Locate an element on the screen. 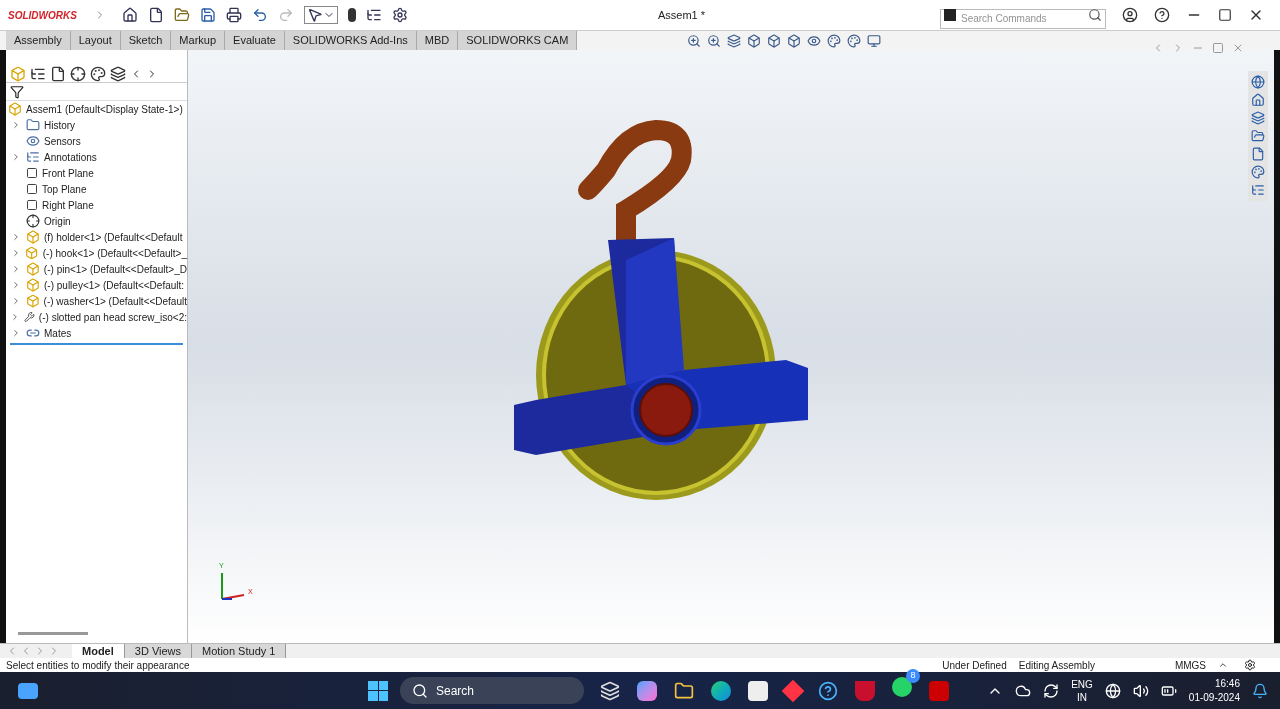  command-tab: SOLIDWORKS CAM is located at coordinates (518, 40).